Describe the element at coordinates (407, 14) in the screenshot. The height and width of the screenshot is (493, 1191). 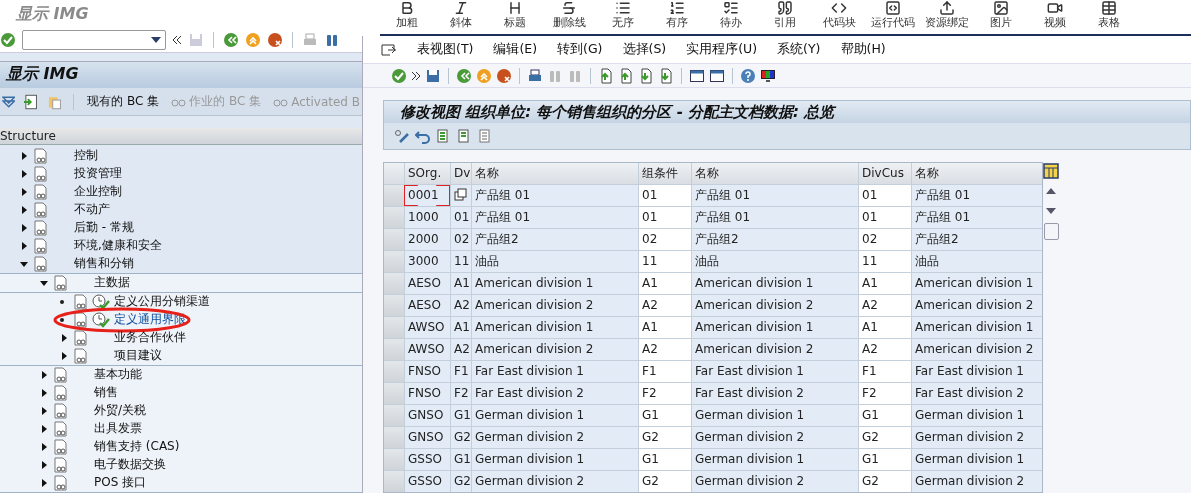
I see `editor-toolbar-button: 加粗` at that location.